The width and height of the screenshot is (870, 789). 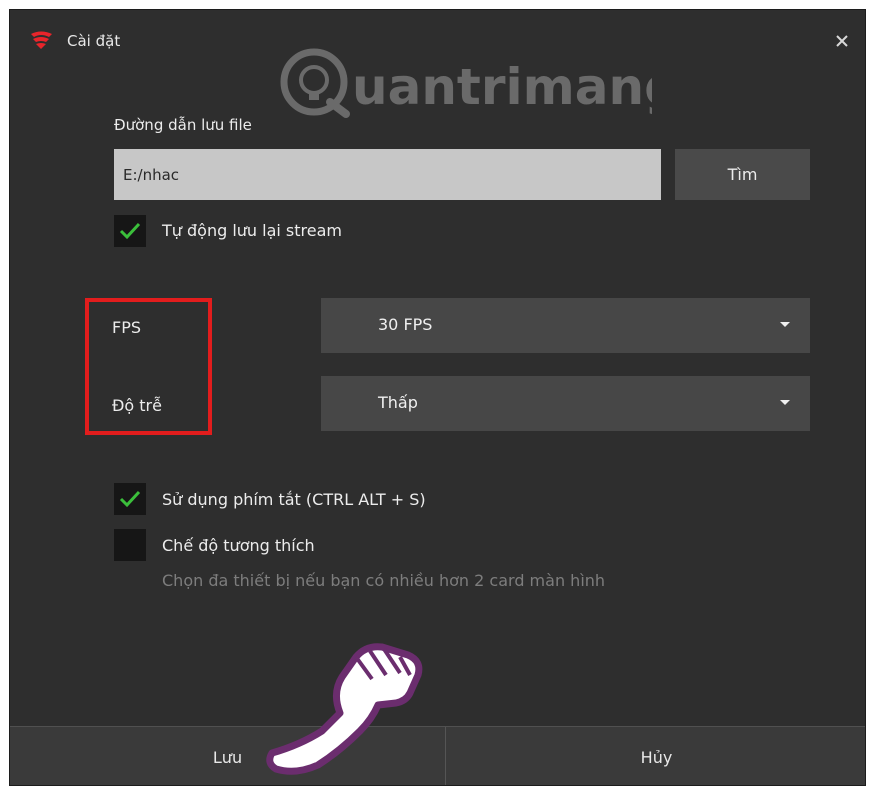 I want to click on close-icon, so click(x=842, y=41).